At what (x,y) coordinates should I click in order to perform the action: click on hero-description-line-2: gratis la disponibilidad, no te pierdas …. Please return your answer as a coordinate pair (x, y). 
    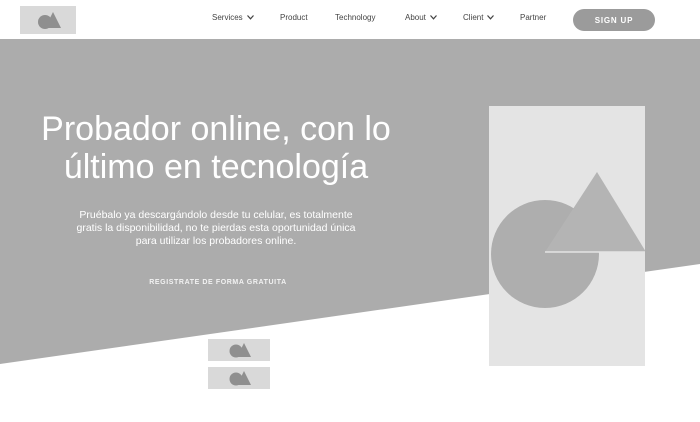
    Looking at the image, I should click on (216, 228).